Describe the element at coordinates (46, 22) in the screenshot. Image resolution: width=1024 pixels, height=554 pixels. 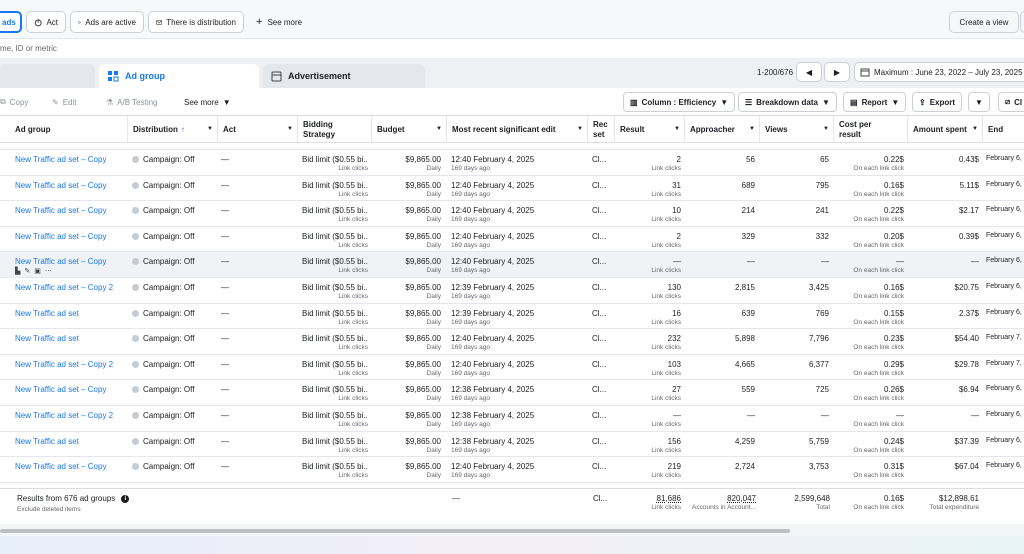
I see `filter-chip-act: Act` at that location.